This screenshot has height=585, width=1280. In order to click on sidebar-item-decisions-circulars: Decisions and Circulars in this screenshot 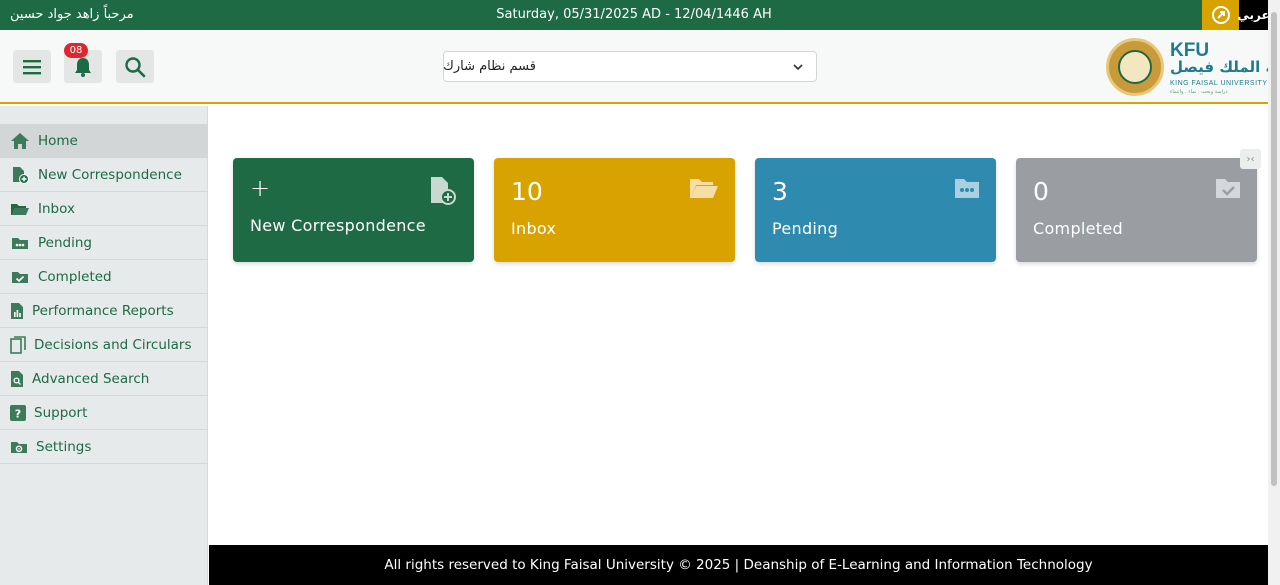, I will do `click(104, 345)`.